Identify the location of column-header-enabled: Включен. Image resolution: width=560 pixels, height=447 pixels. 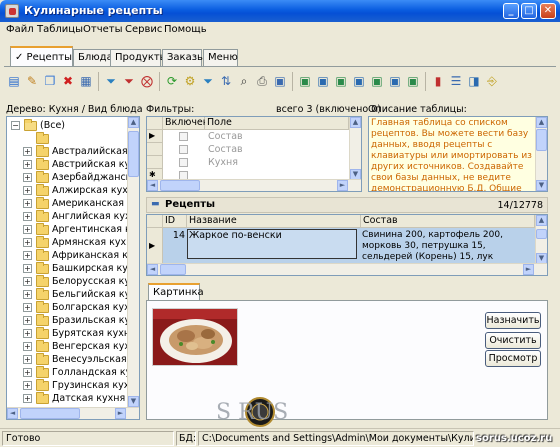
(186, 123).